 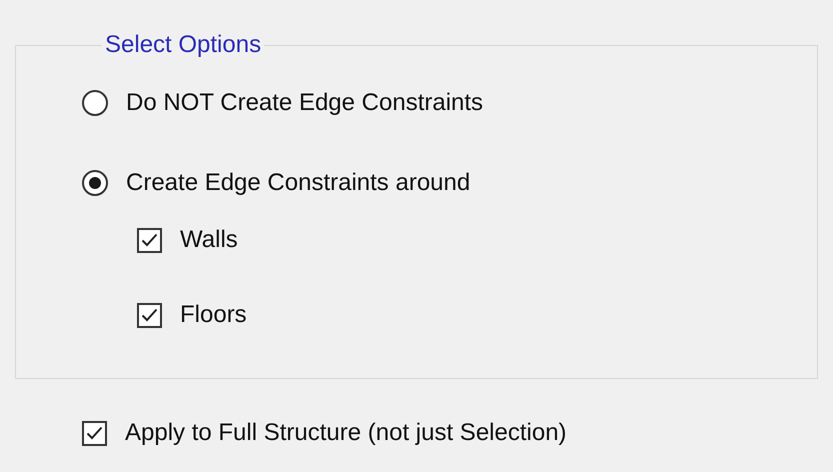 What do you see at coordinates (209, 240) in the screenshot?
I see `checkbox-label: Walls` at bounding box center [209, 240].